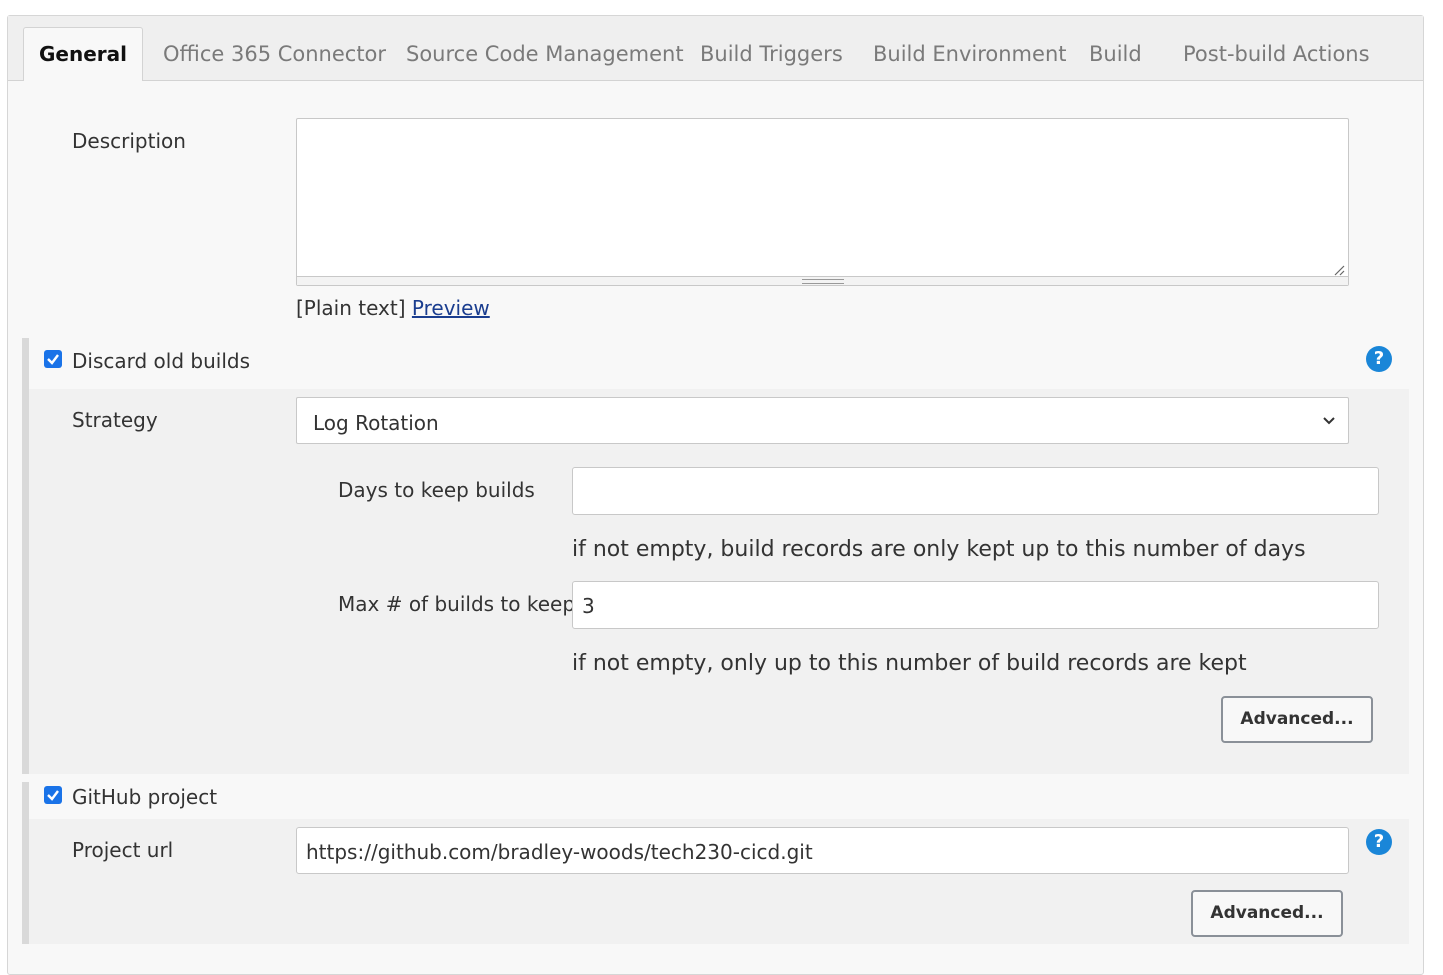  Describe the element at coordinates (129, 141) in the screenshot. I see `description-label: Description` at that location.